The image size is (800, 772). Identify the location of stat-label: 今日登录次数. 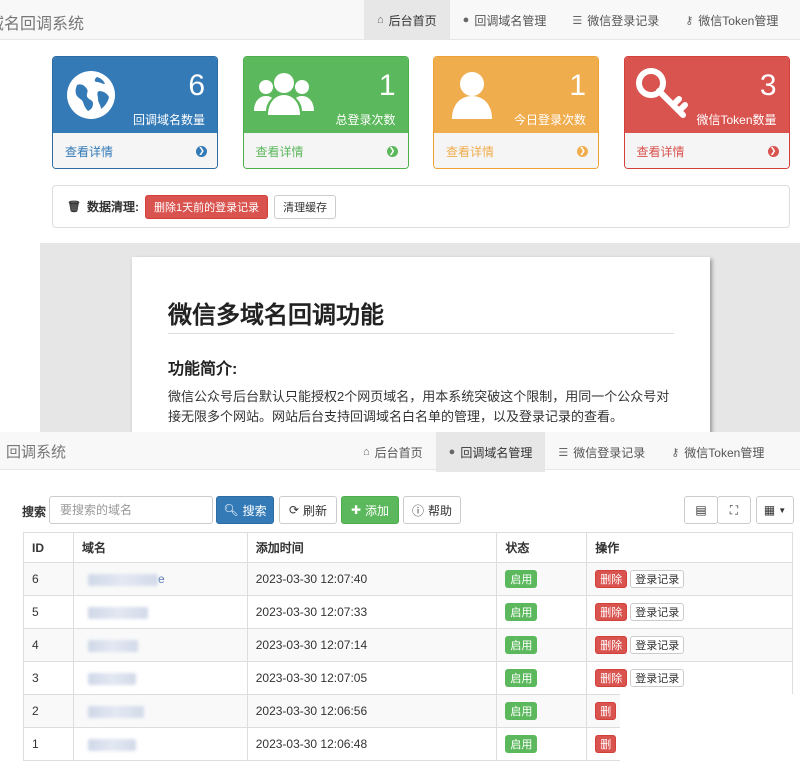
(549, 120).